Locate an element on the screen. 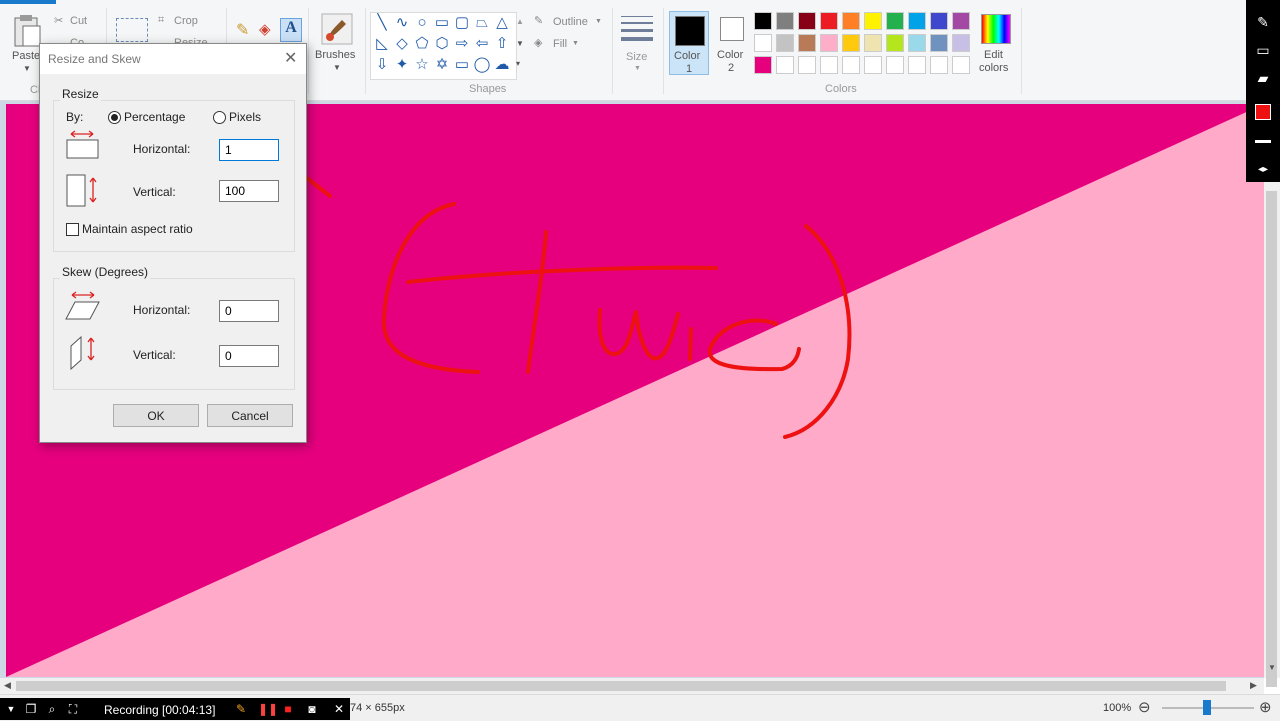 The width and height of the screenshot is (1280, 721). eraser-icon: ▰ is located at coordinates (1263, 78).